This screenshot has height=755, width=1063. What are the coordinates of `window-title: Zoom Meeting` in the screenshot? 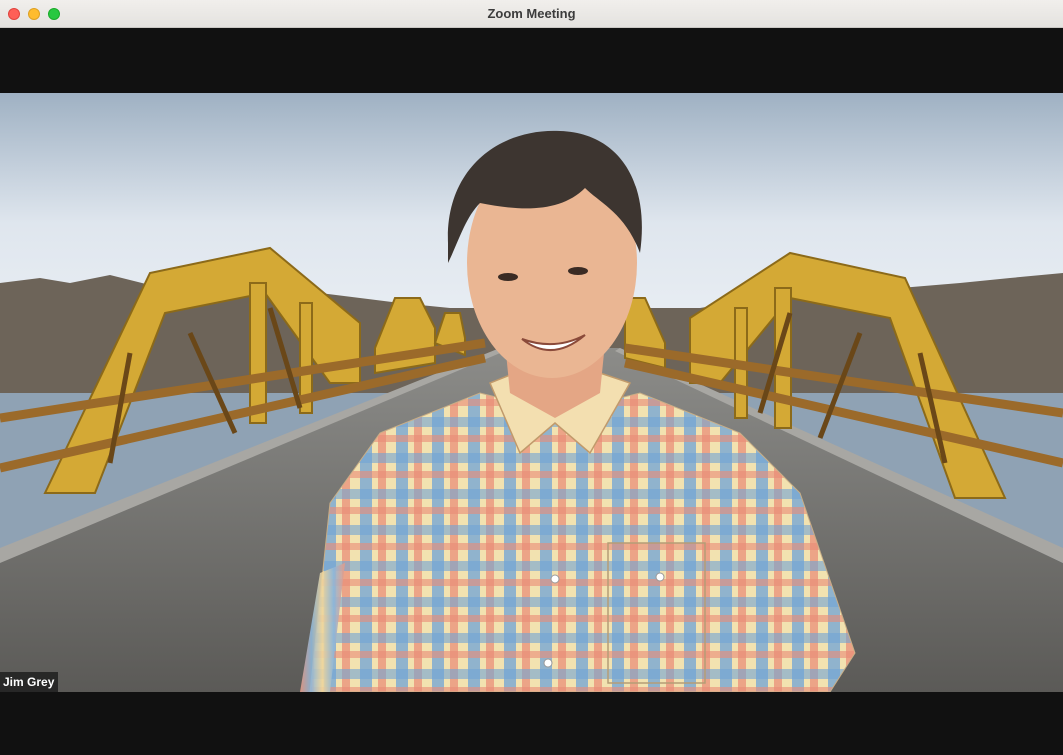 It's located at (531, 13).